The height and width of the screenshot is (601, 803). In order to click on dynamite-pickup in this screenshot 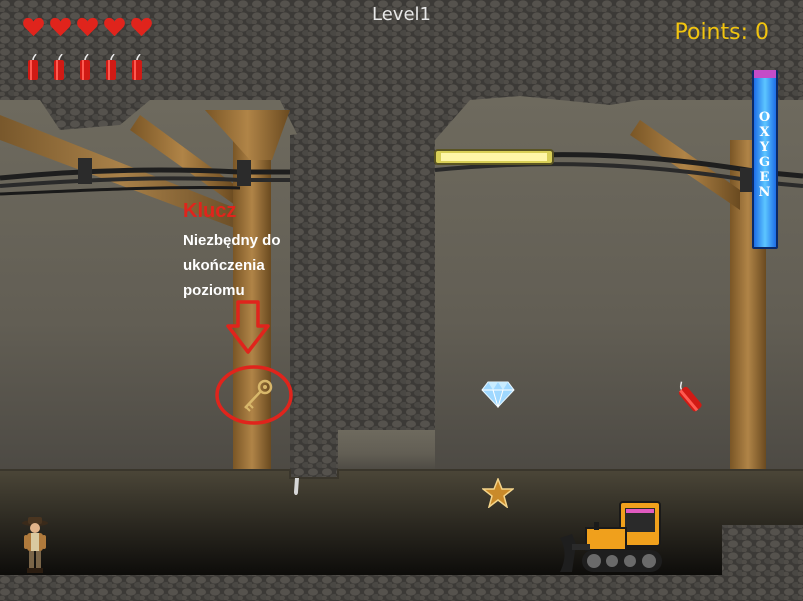, I will do `click(690, 398)`.